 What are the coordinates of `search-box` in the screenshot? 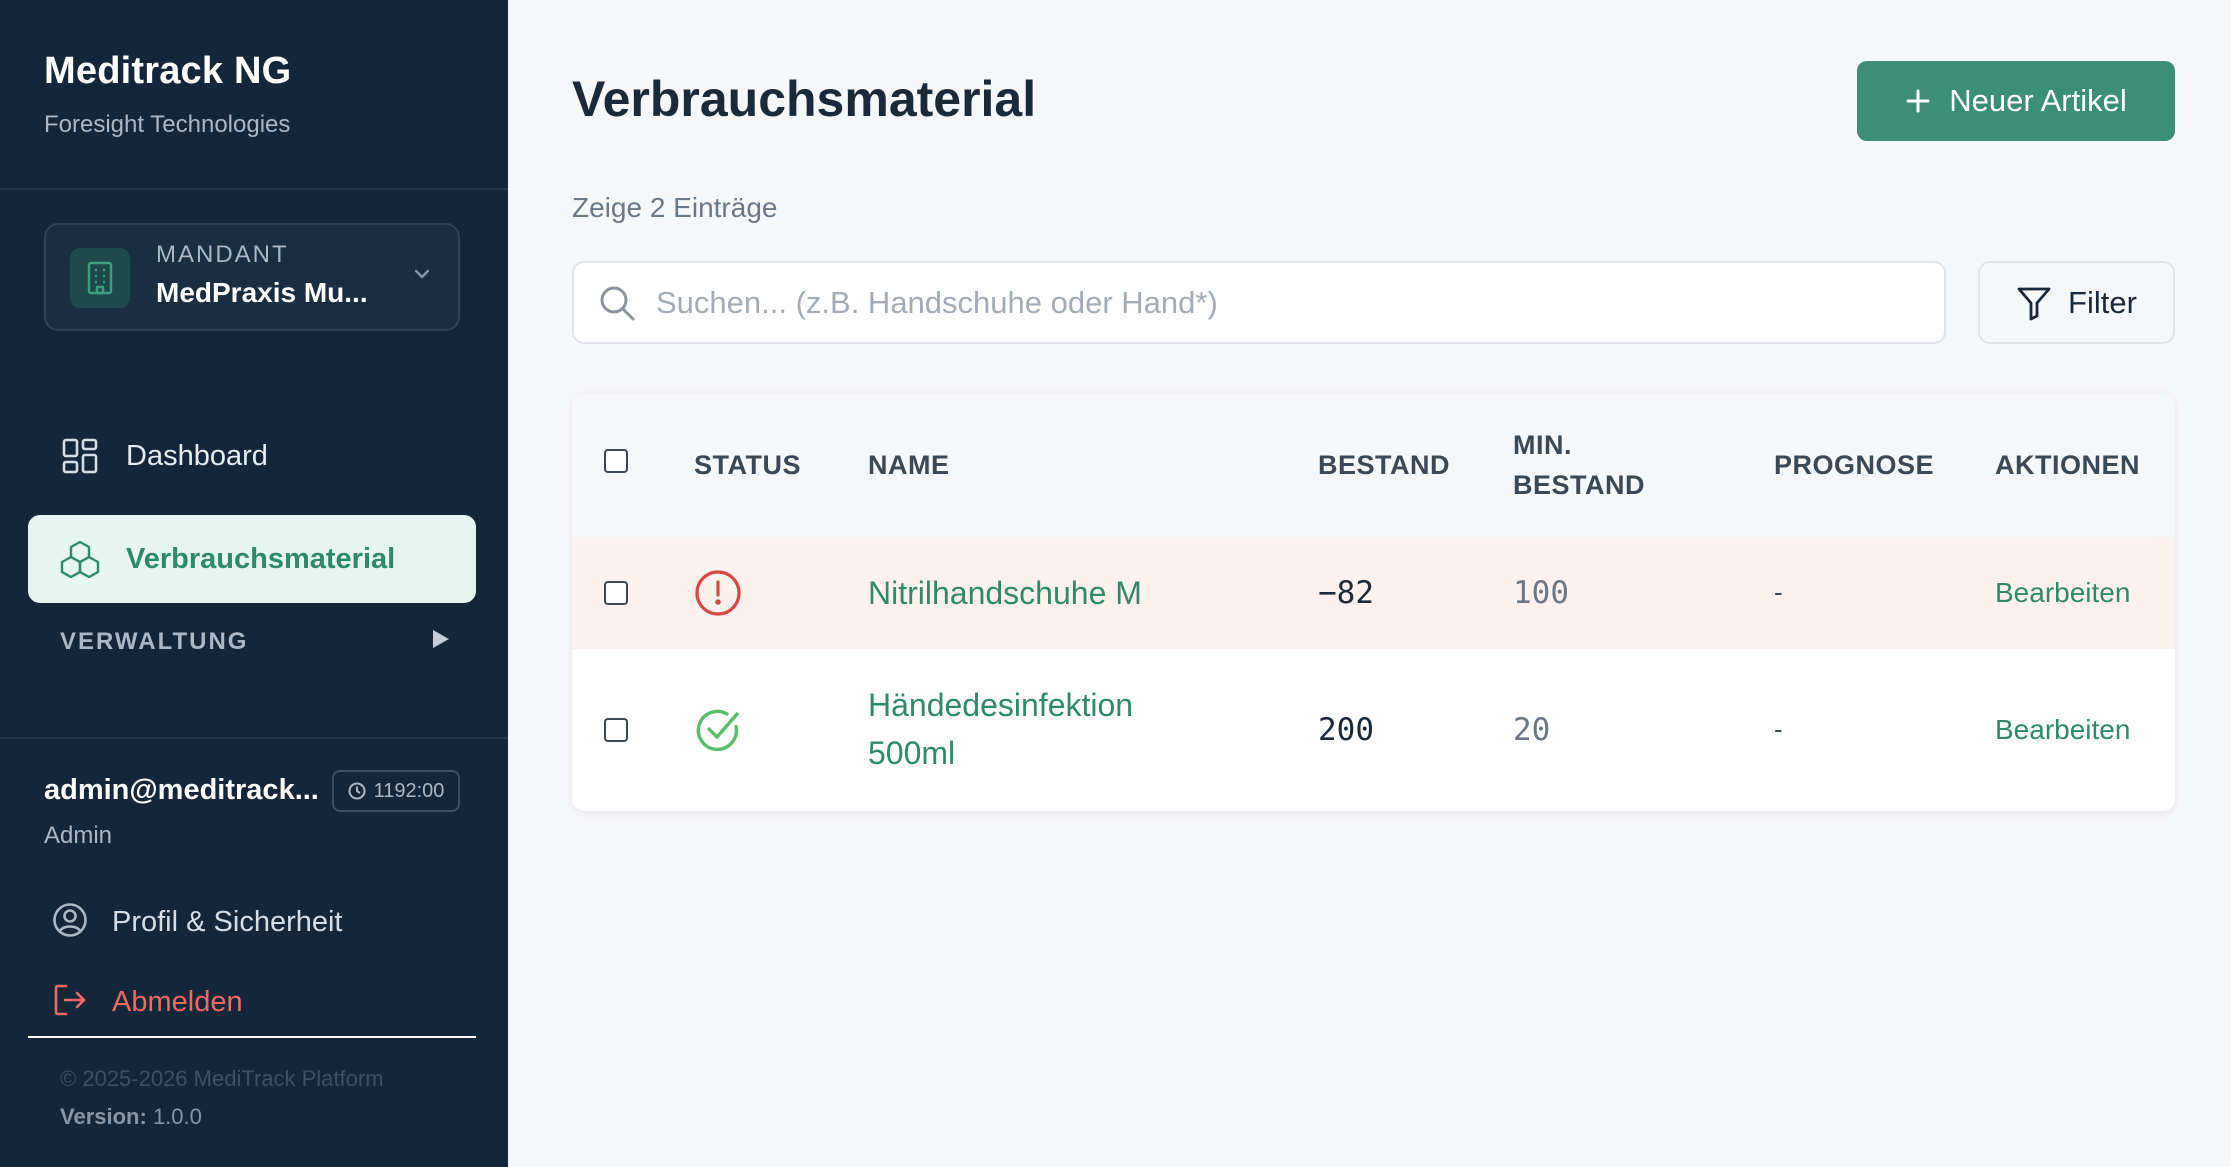 It's located at (1259, 302).